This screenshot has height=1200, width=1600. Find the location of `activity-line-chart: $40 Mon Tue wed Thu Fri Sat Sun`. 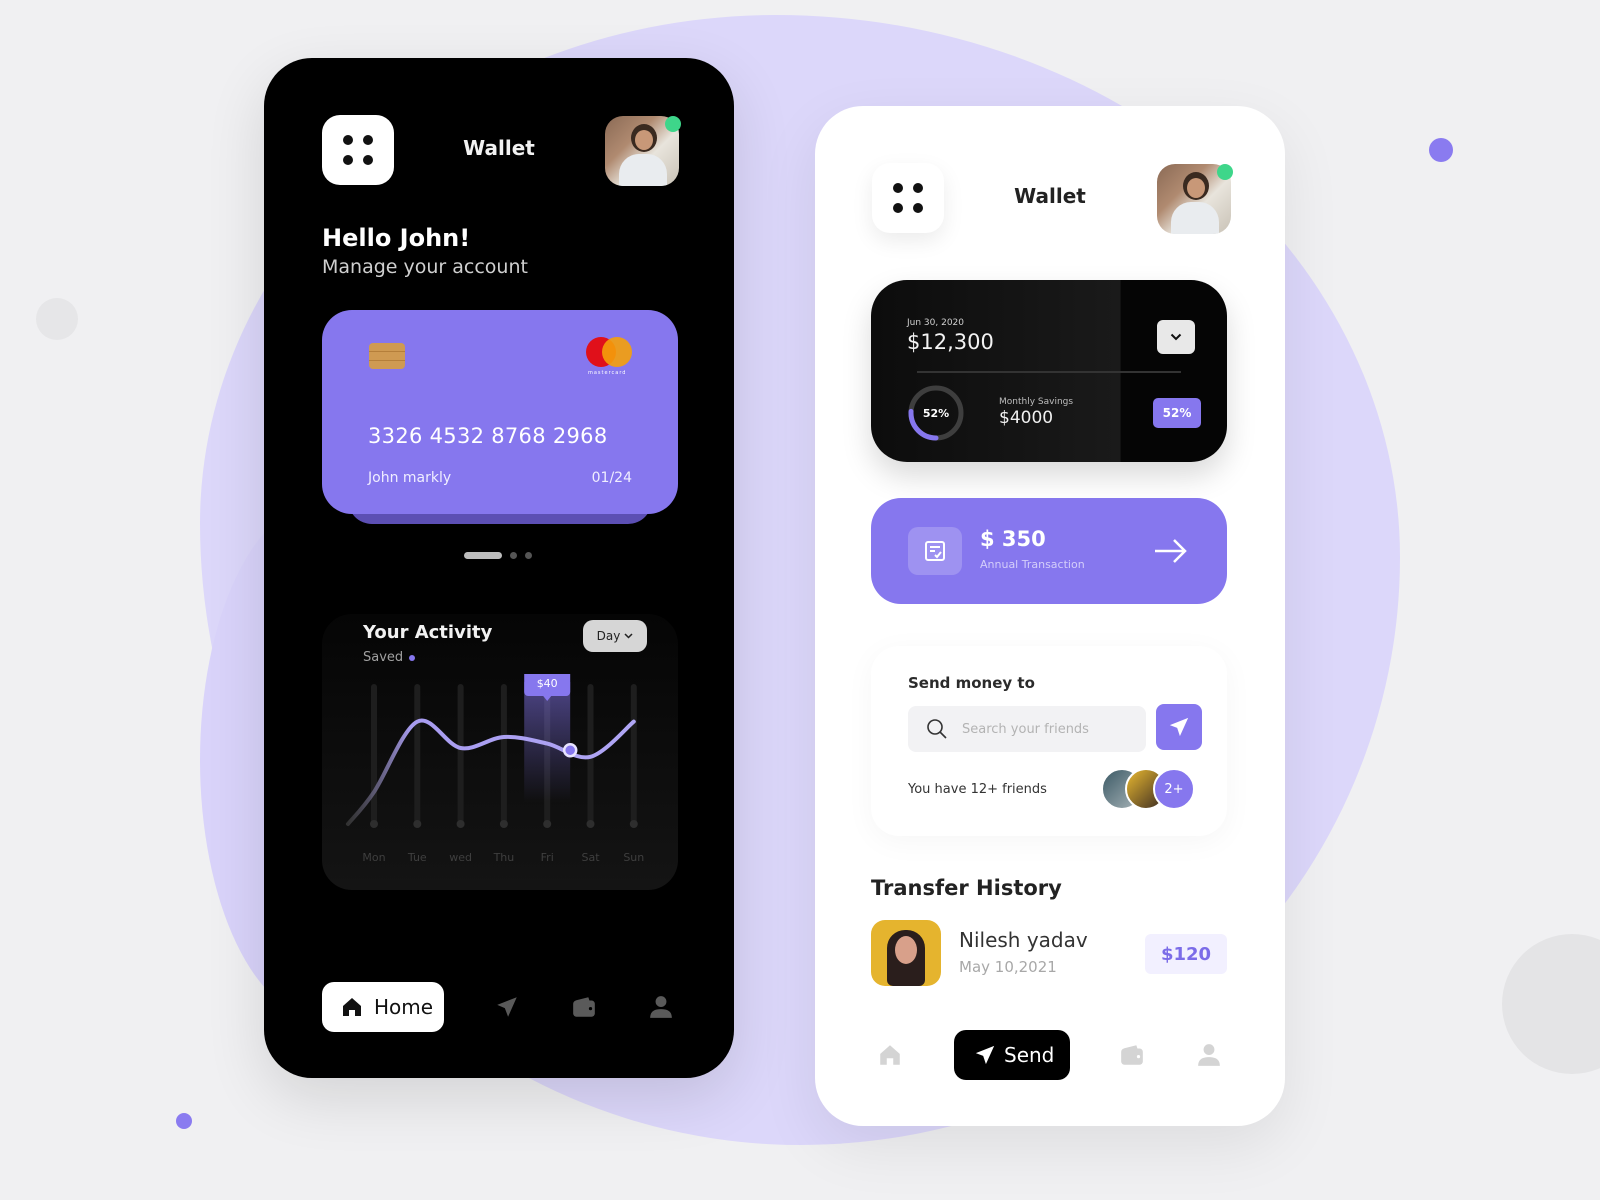

activity-line-chart: $40 Mon Tue wed Thu Fri Sat Sun is located at coordinates (495, 769).